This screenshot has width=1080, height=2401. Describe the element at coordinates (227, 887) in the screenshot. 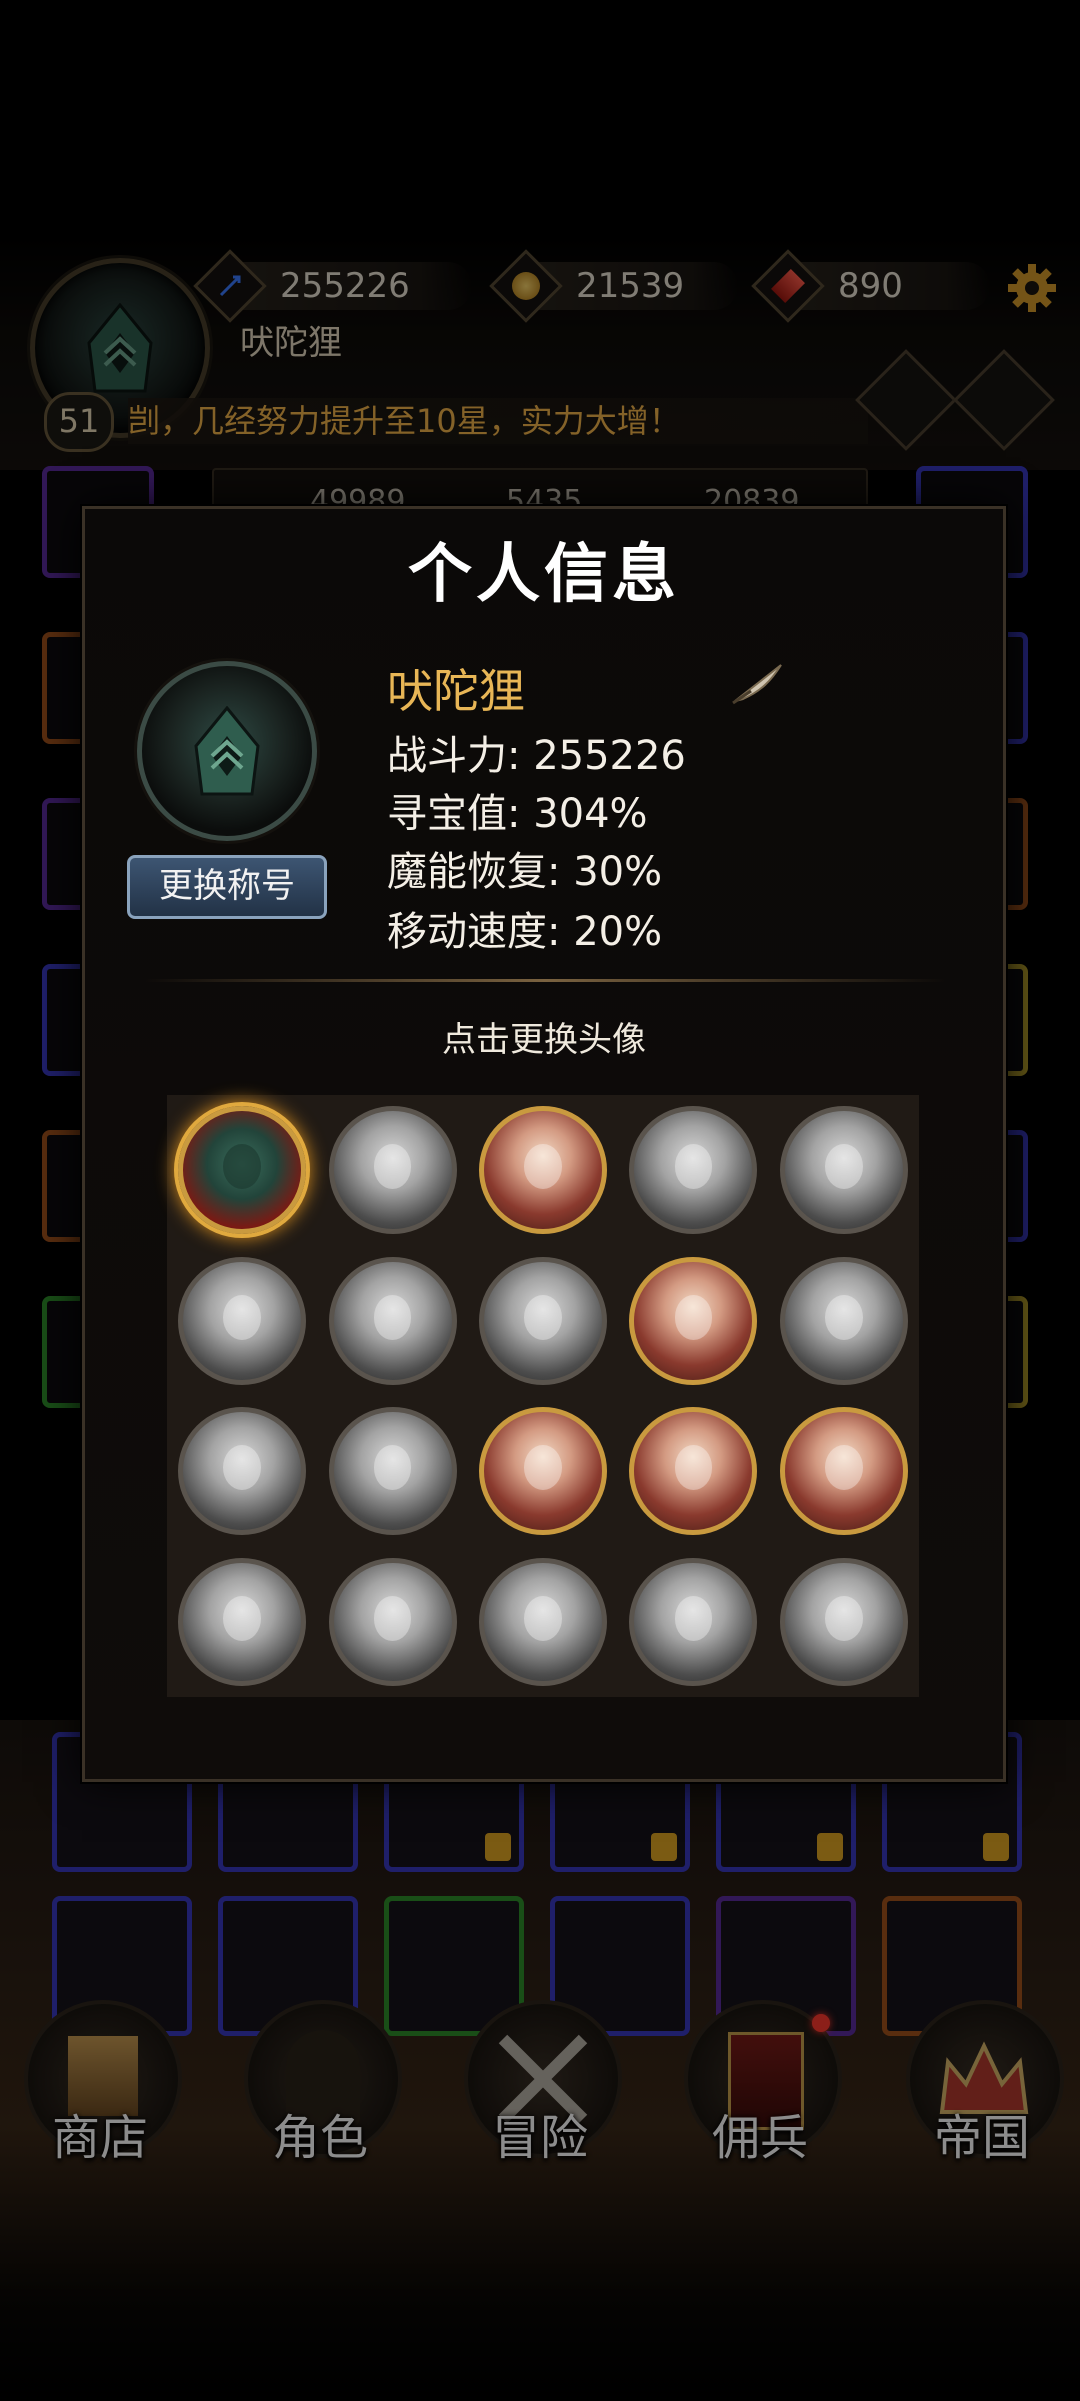

I see `rename-title-button: 更换称号` at that location.